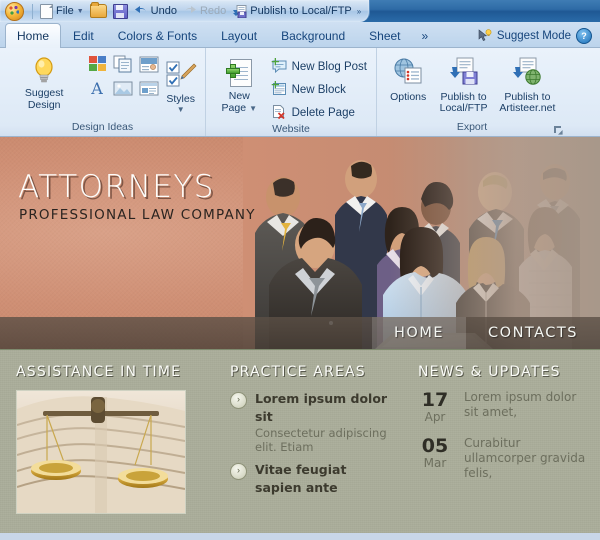 Image resolution: width=600 pixels, height=540 pixels. I want to click on header-image-icon, so click(149, 64).